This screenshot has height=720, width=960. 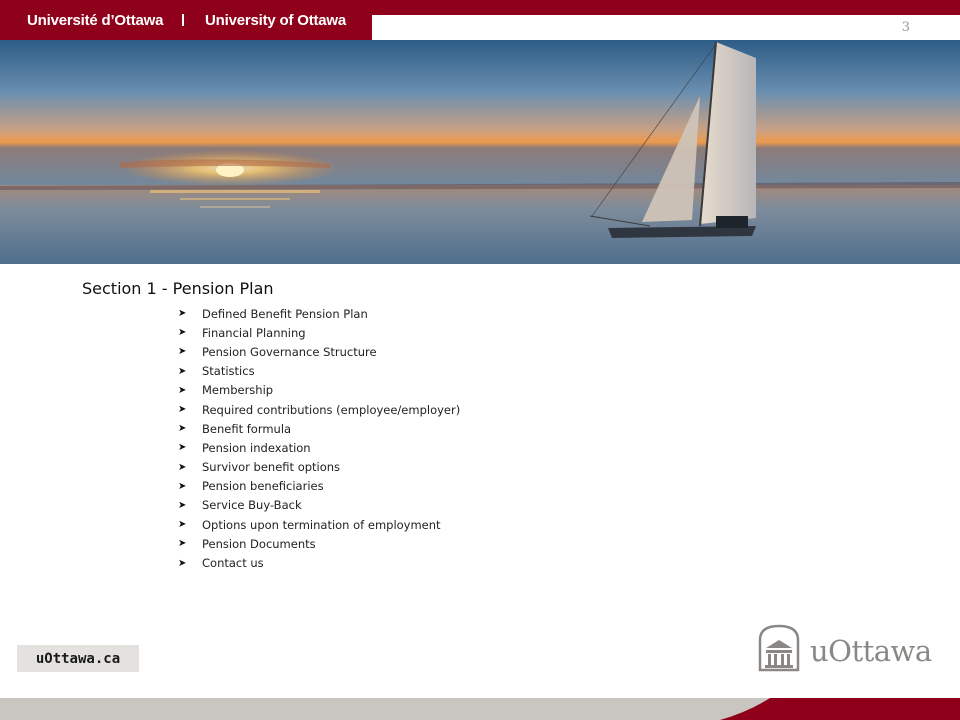 I want to click on university-name-en: University of Ottawa, so click(x=276, y=20).